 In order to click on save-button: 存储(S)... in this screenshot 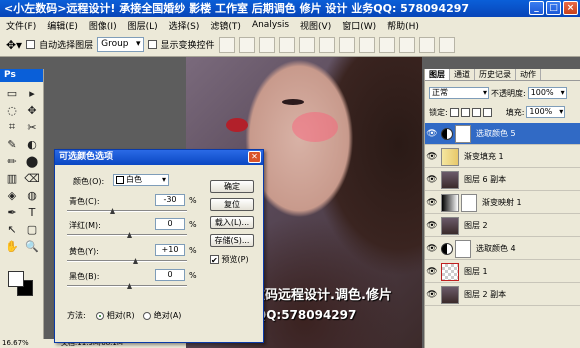, I will do `click(232, 240)`.